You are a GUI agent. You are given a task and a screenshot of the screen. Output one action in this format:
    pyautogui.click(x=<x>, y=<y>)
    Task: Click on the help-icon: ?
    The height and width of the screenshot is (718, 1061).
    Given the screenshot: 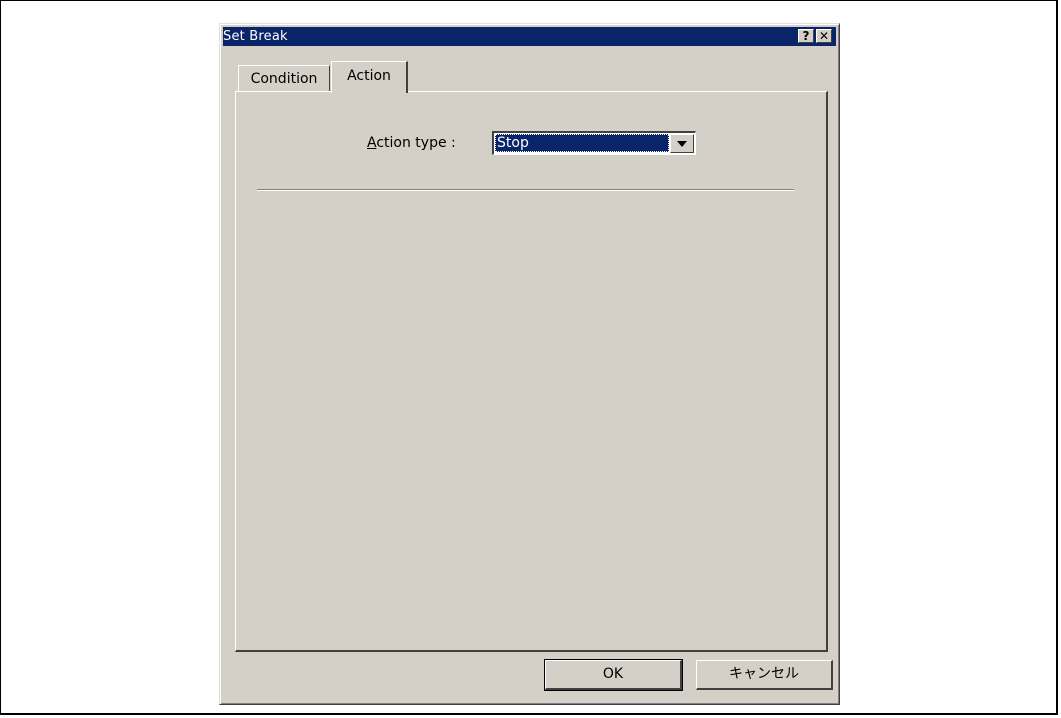 What is the action you would take?
    pyautogui.click(x=806, y=36)
    